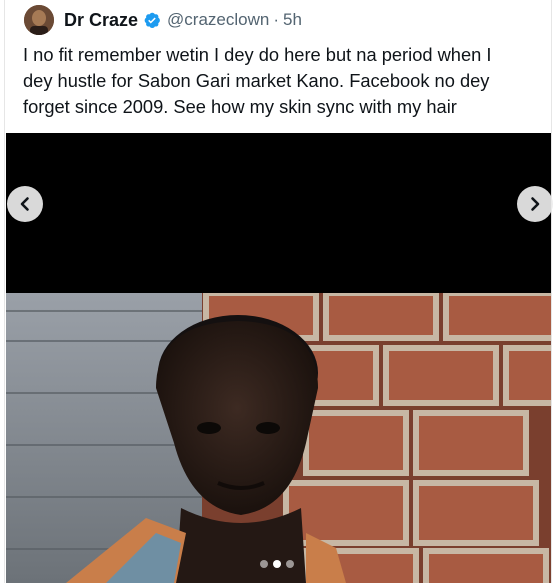 The width and height of the screenshot is (555, 583). I want to click on verified-badge-icon, so click(152, 20).